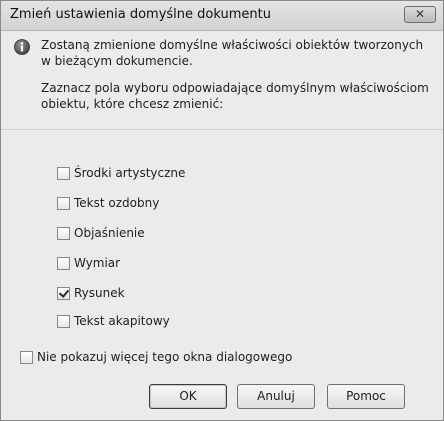 The image size is (444, 421). I want to click on ok-button: OK, so click(188, 396).